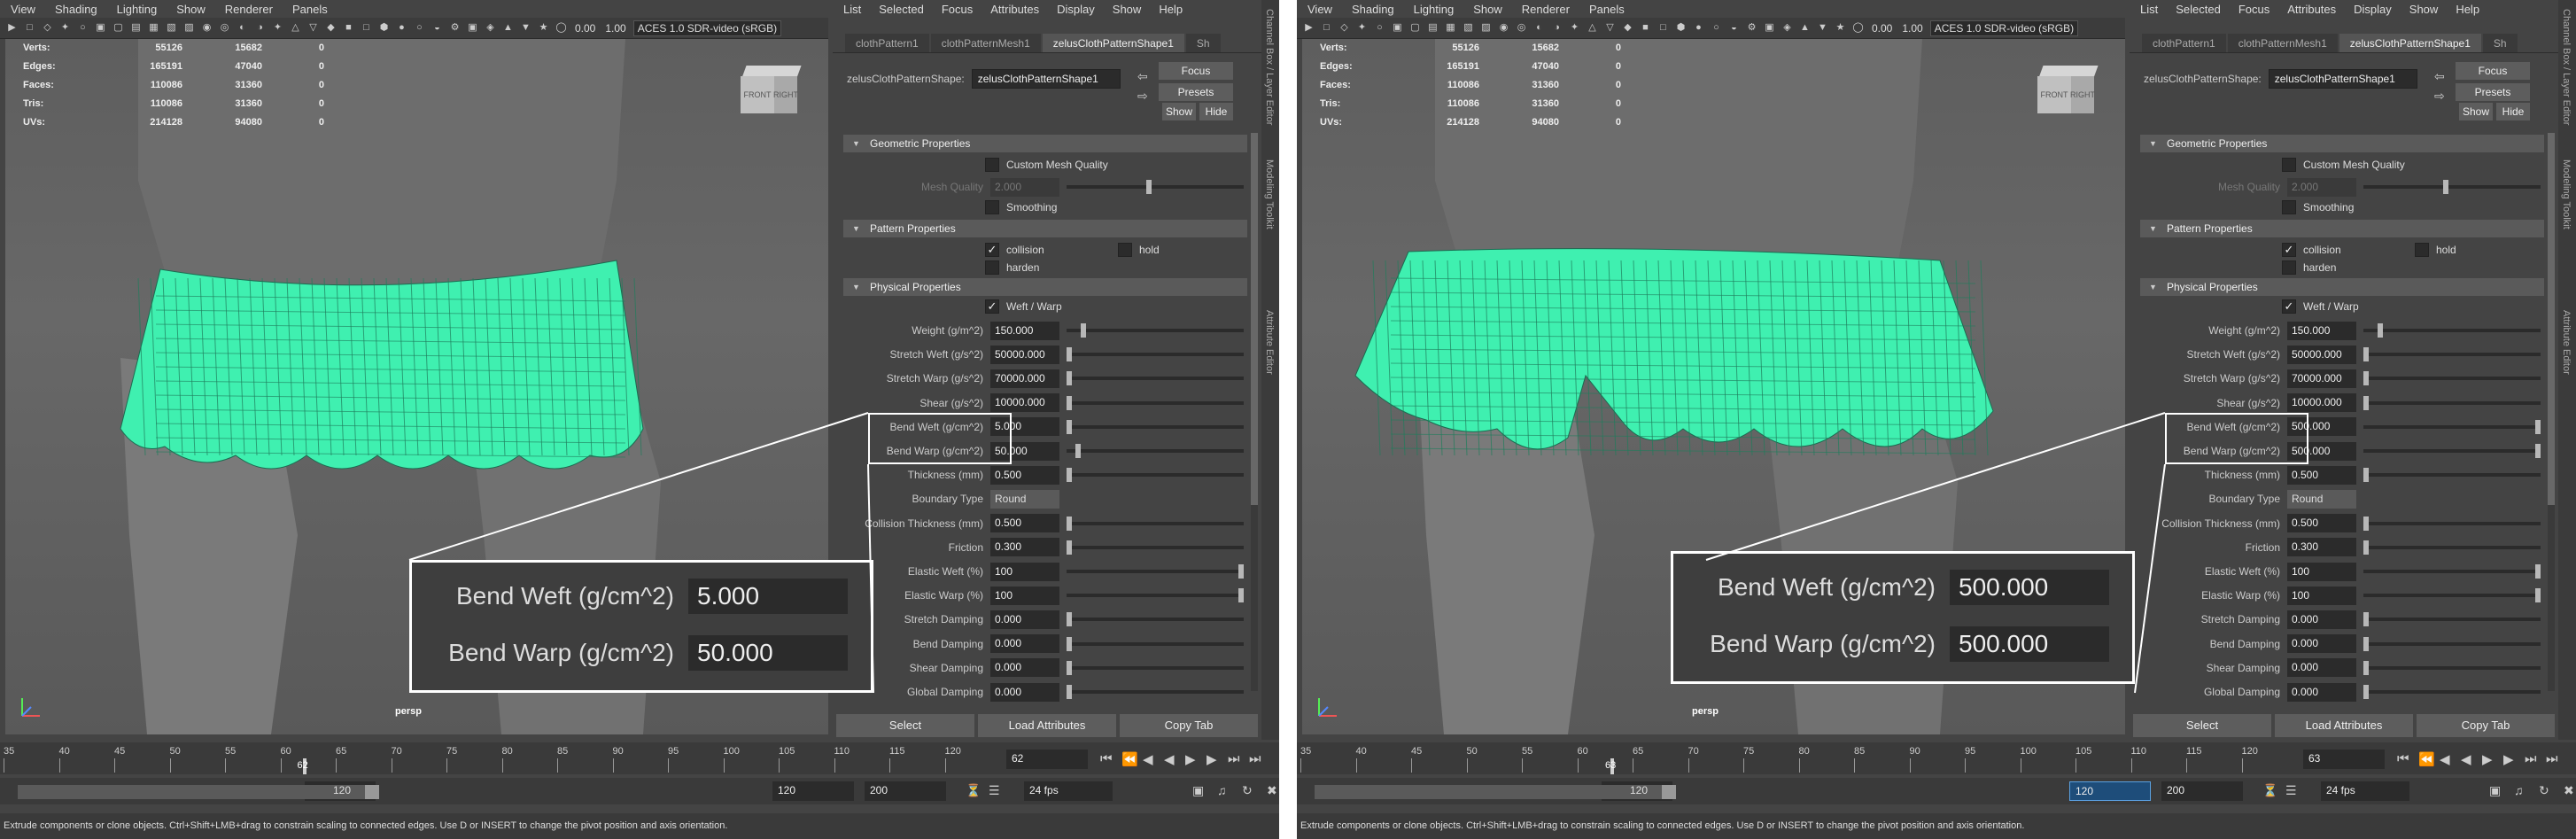 This screenshot has width=2576, height=839. What do you see at coordinates (171, 28) in the screenshot?
I see `toolbar-tool-icon: ▧` at bounding box center [171, 28].